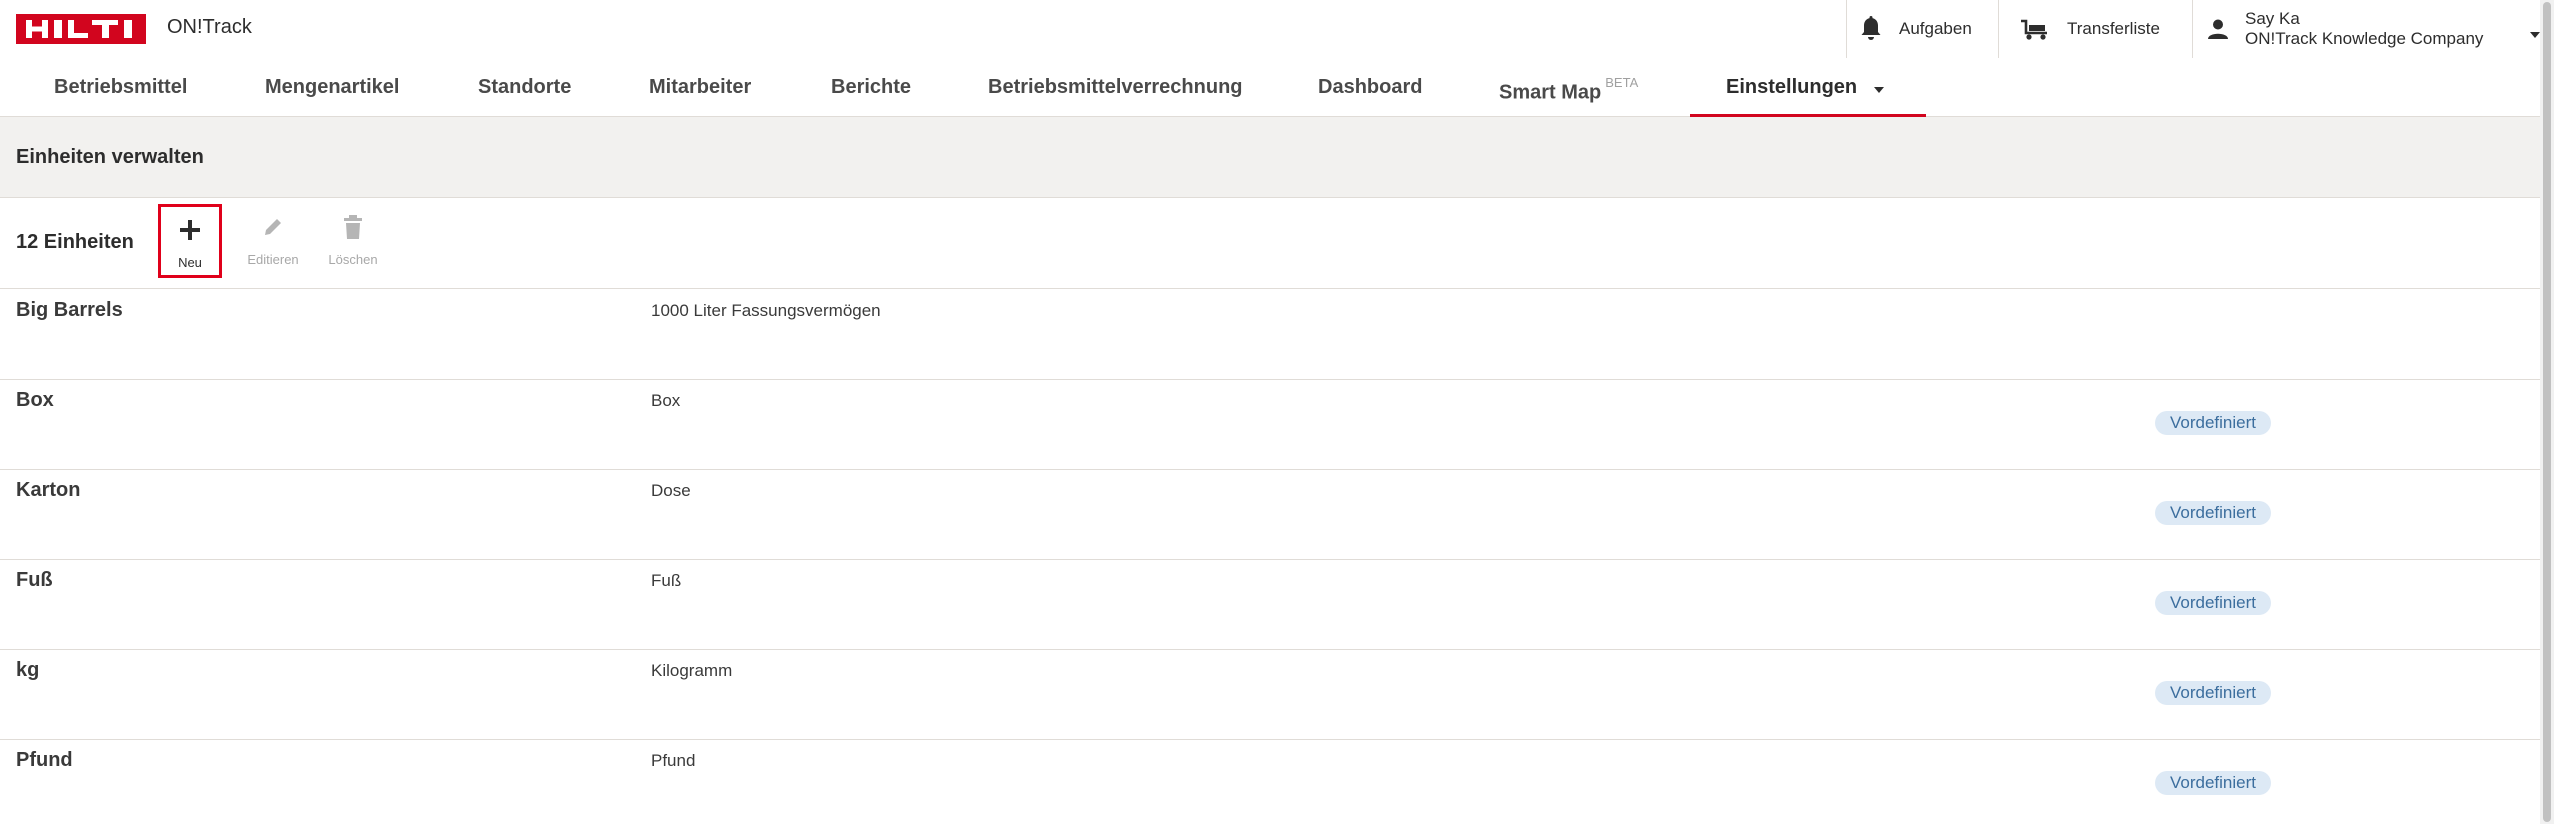  I want to click on transfer-list-label: Transferliste, so click(2113, 28).